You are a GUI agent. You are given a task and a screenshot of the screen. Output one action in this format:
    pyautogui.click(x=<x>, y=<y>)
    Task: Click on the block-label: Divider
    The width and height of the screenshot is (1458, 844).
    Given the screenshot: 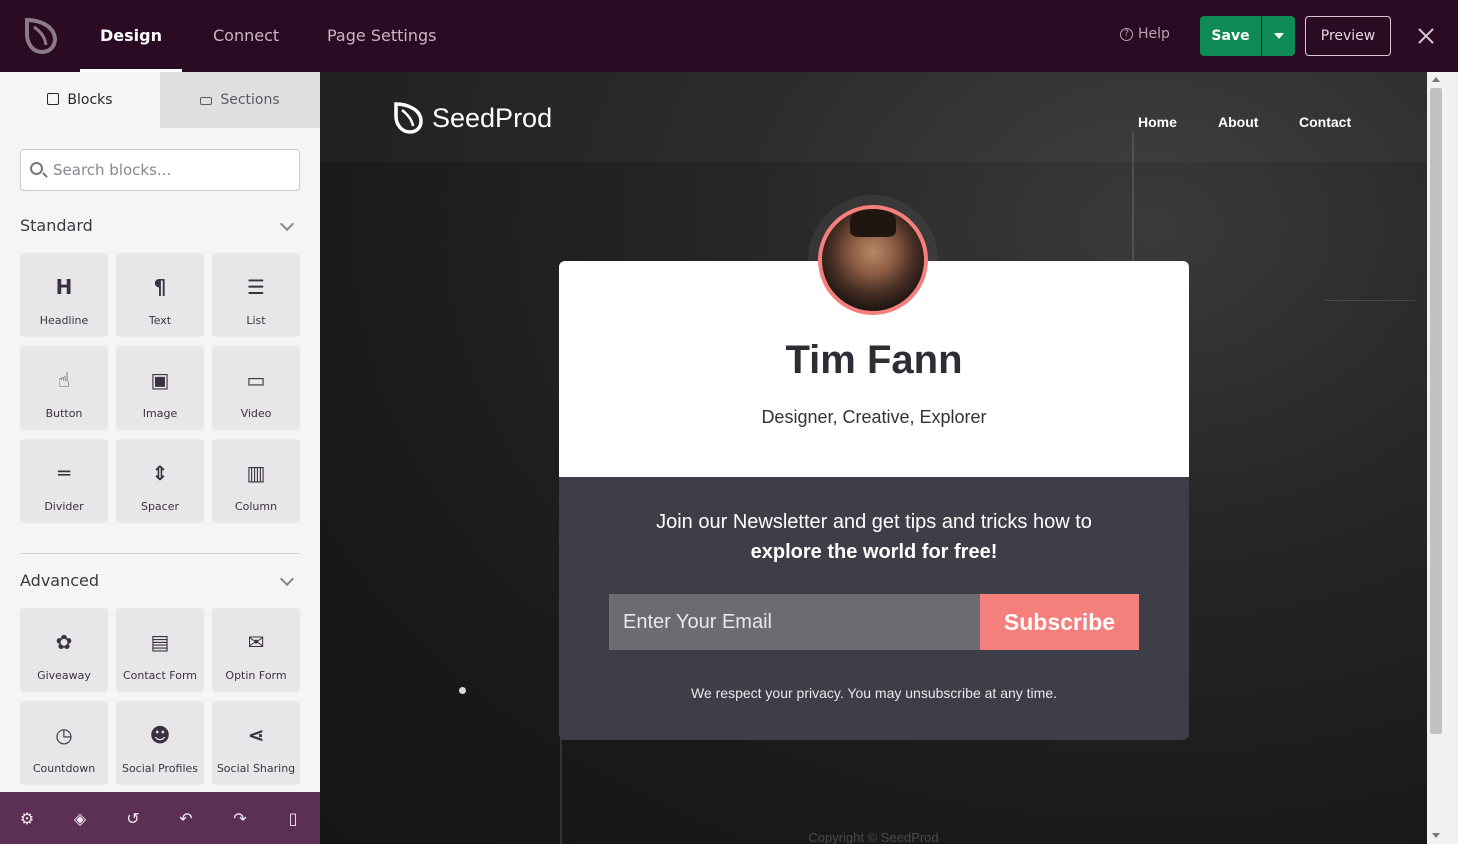 What is the action you would take?
    pyautogui.click(x=64, y=506)
    